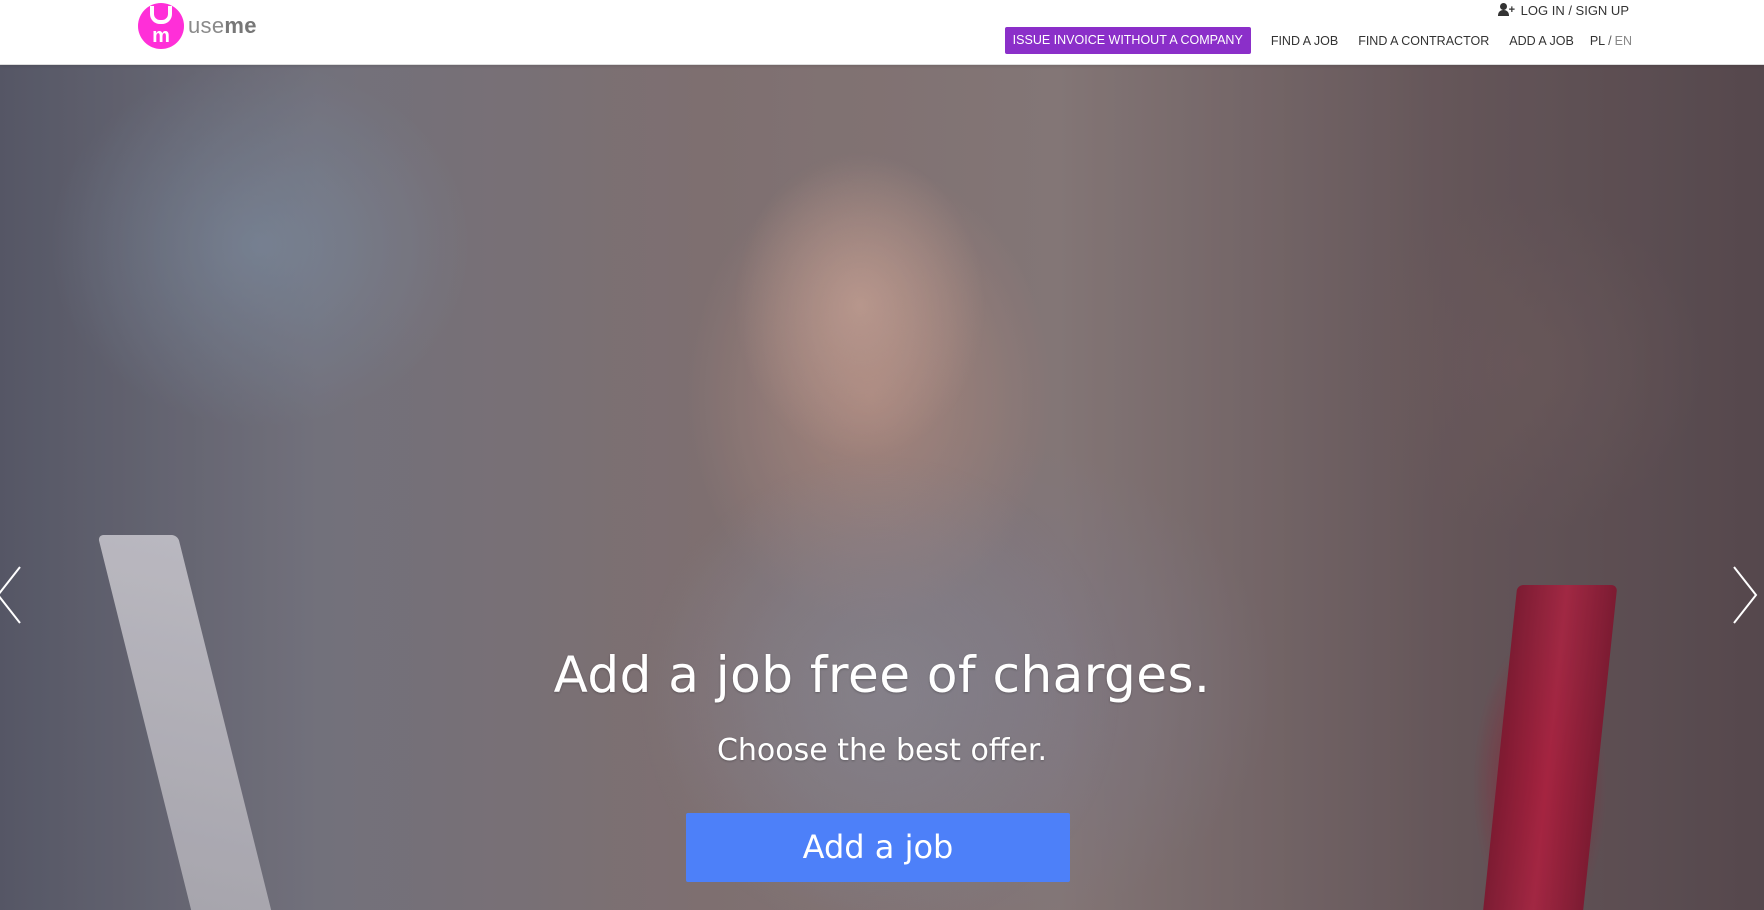 The image size is (1764, 910). I want to click on add-job-button: Add a job, so click(878, 847).